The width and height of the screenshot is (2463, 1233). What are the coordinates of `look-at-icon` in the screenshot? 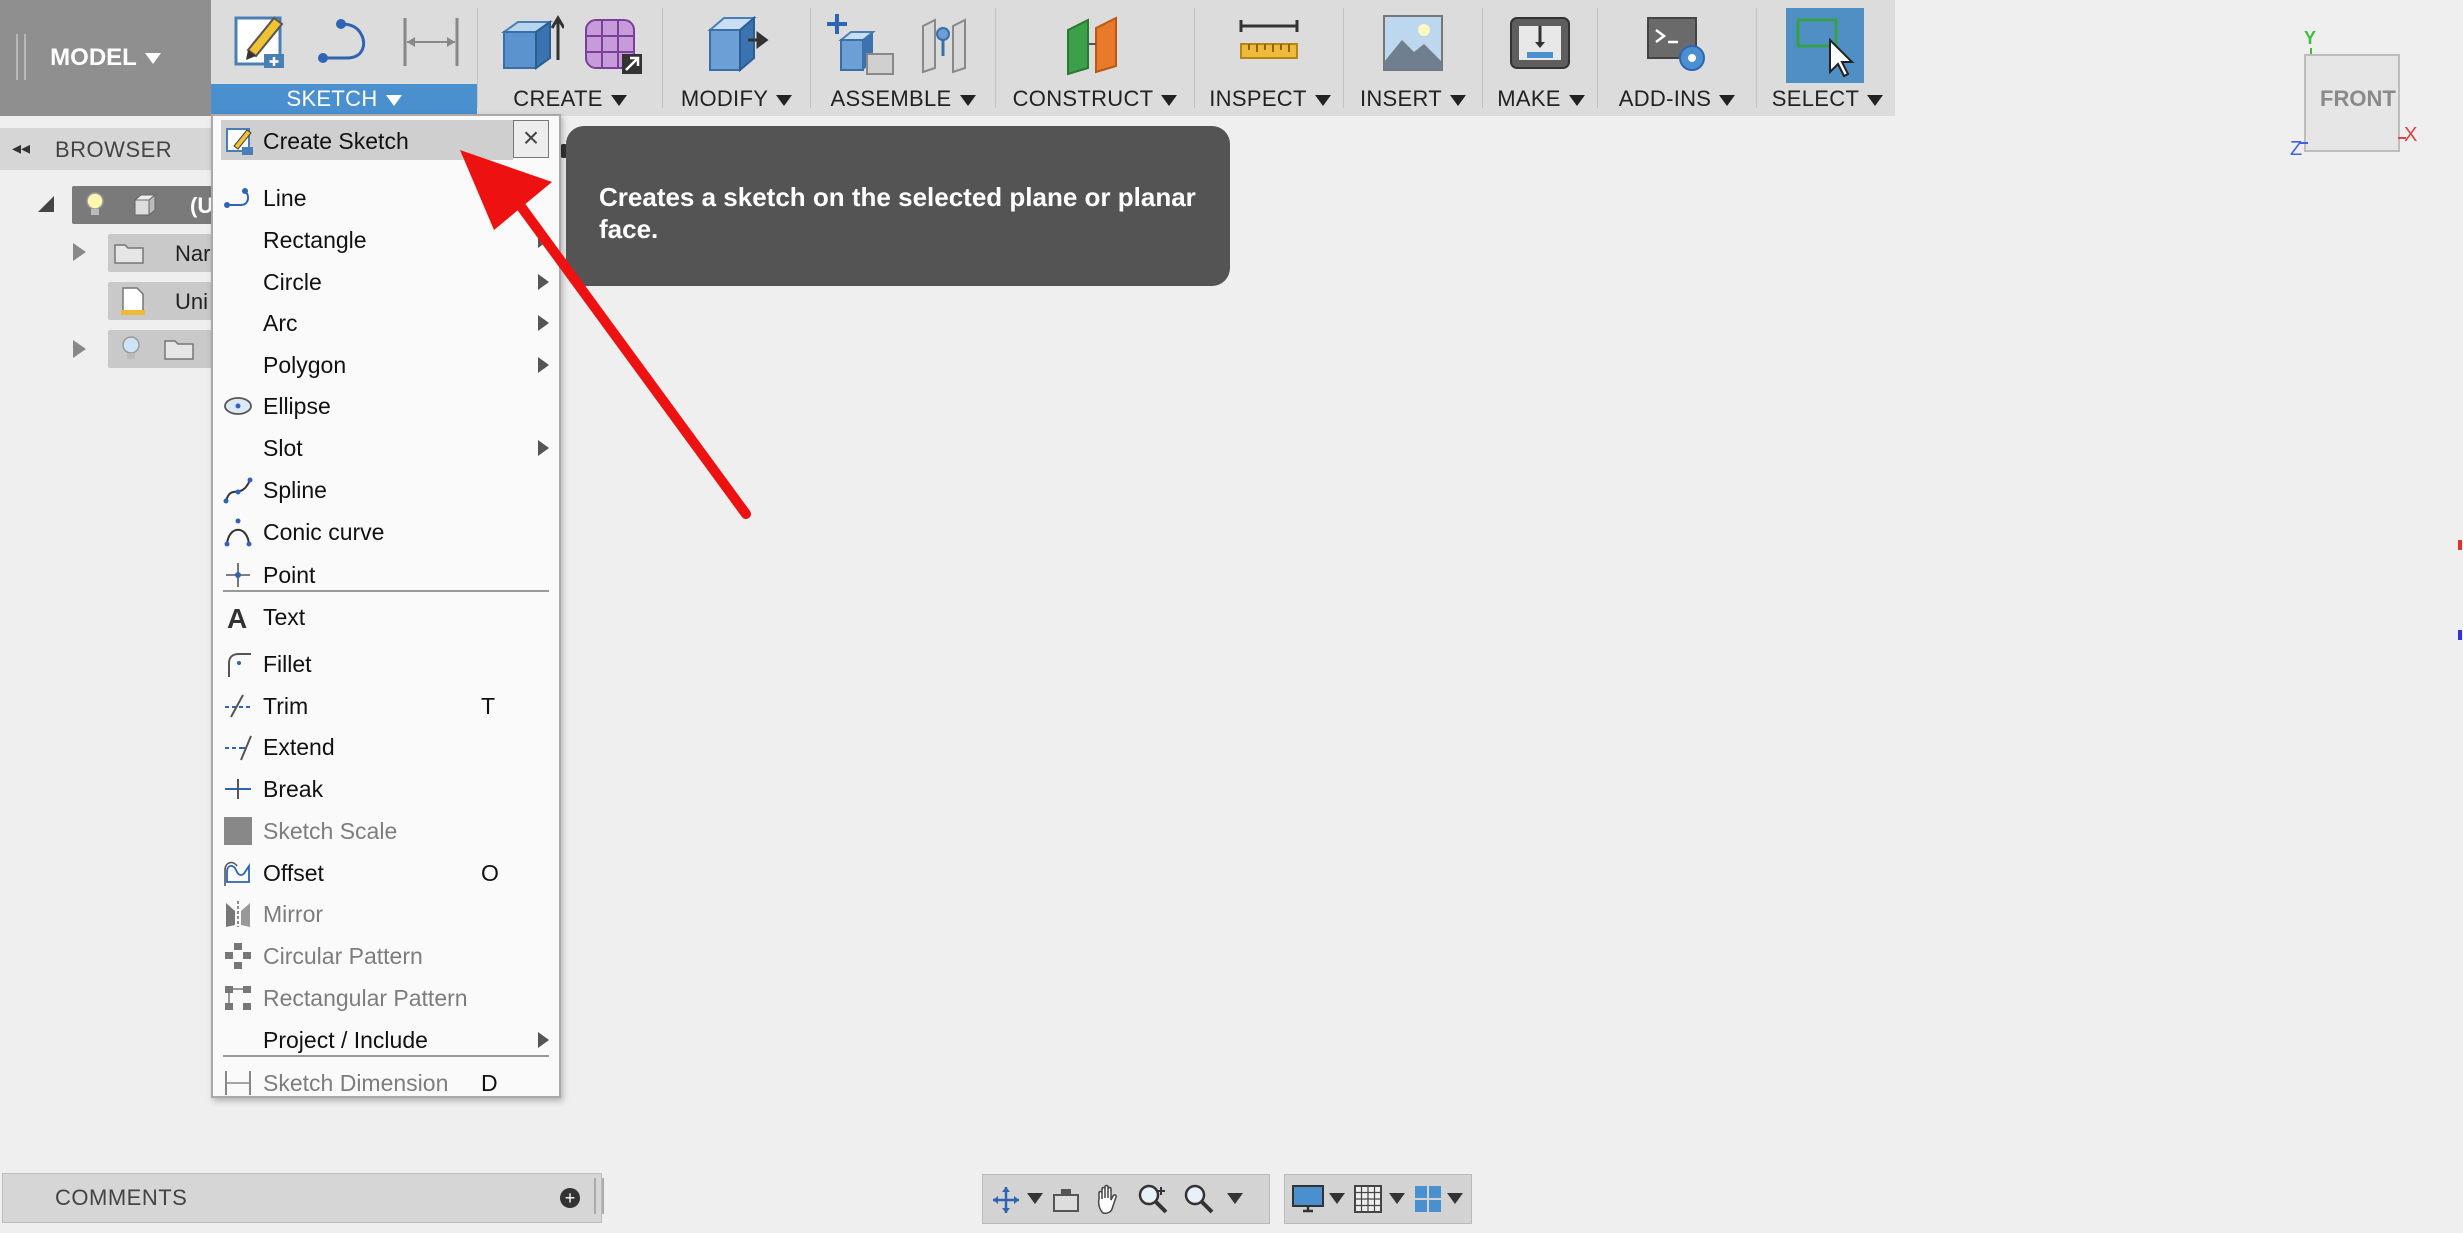 It's located at (1066, 1200).